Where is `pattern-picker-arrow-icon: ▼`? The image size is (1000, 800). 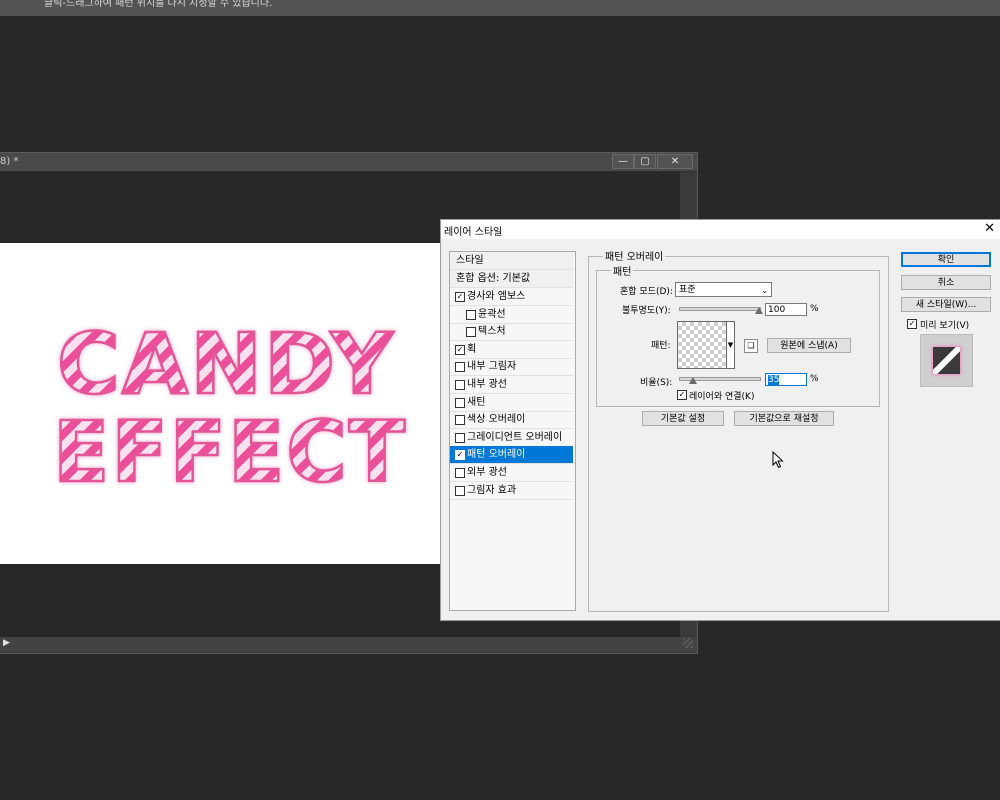 pattern-picker-arrow-icon: ▼ is located at coordinates (730, 345).